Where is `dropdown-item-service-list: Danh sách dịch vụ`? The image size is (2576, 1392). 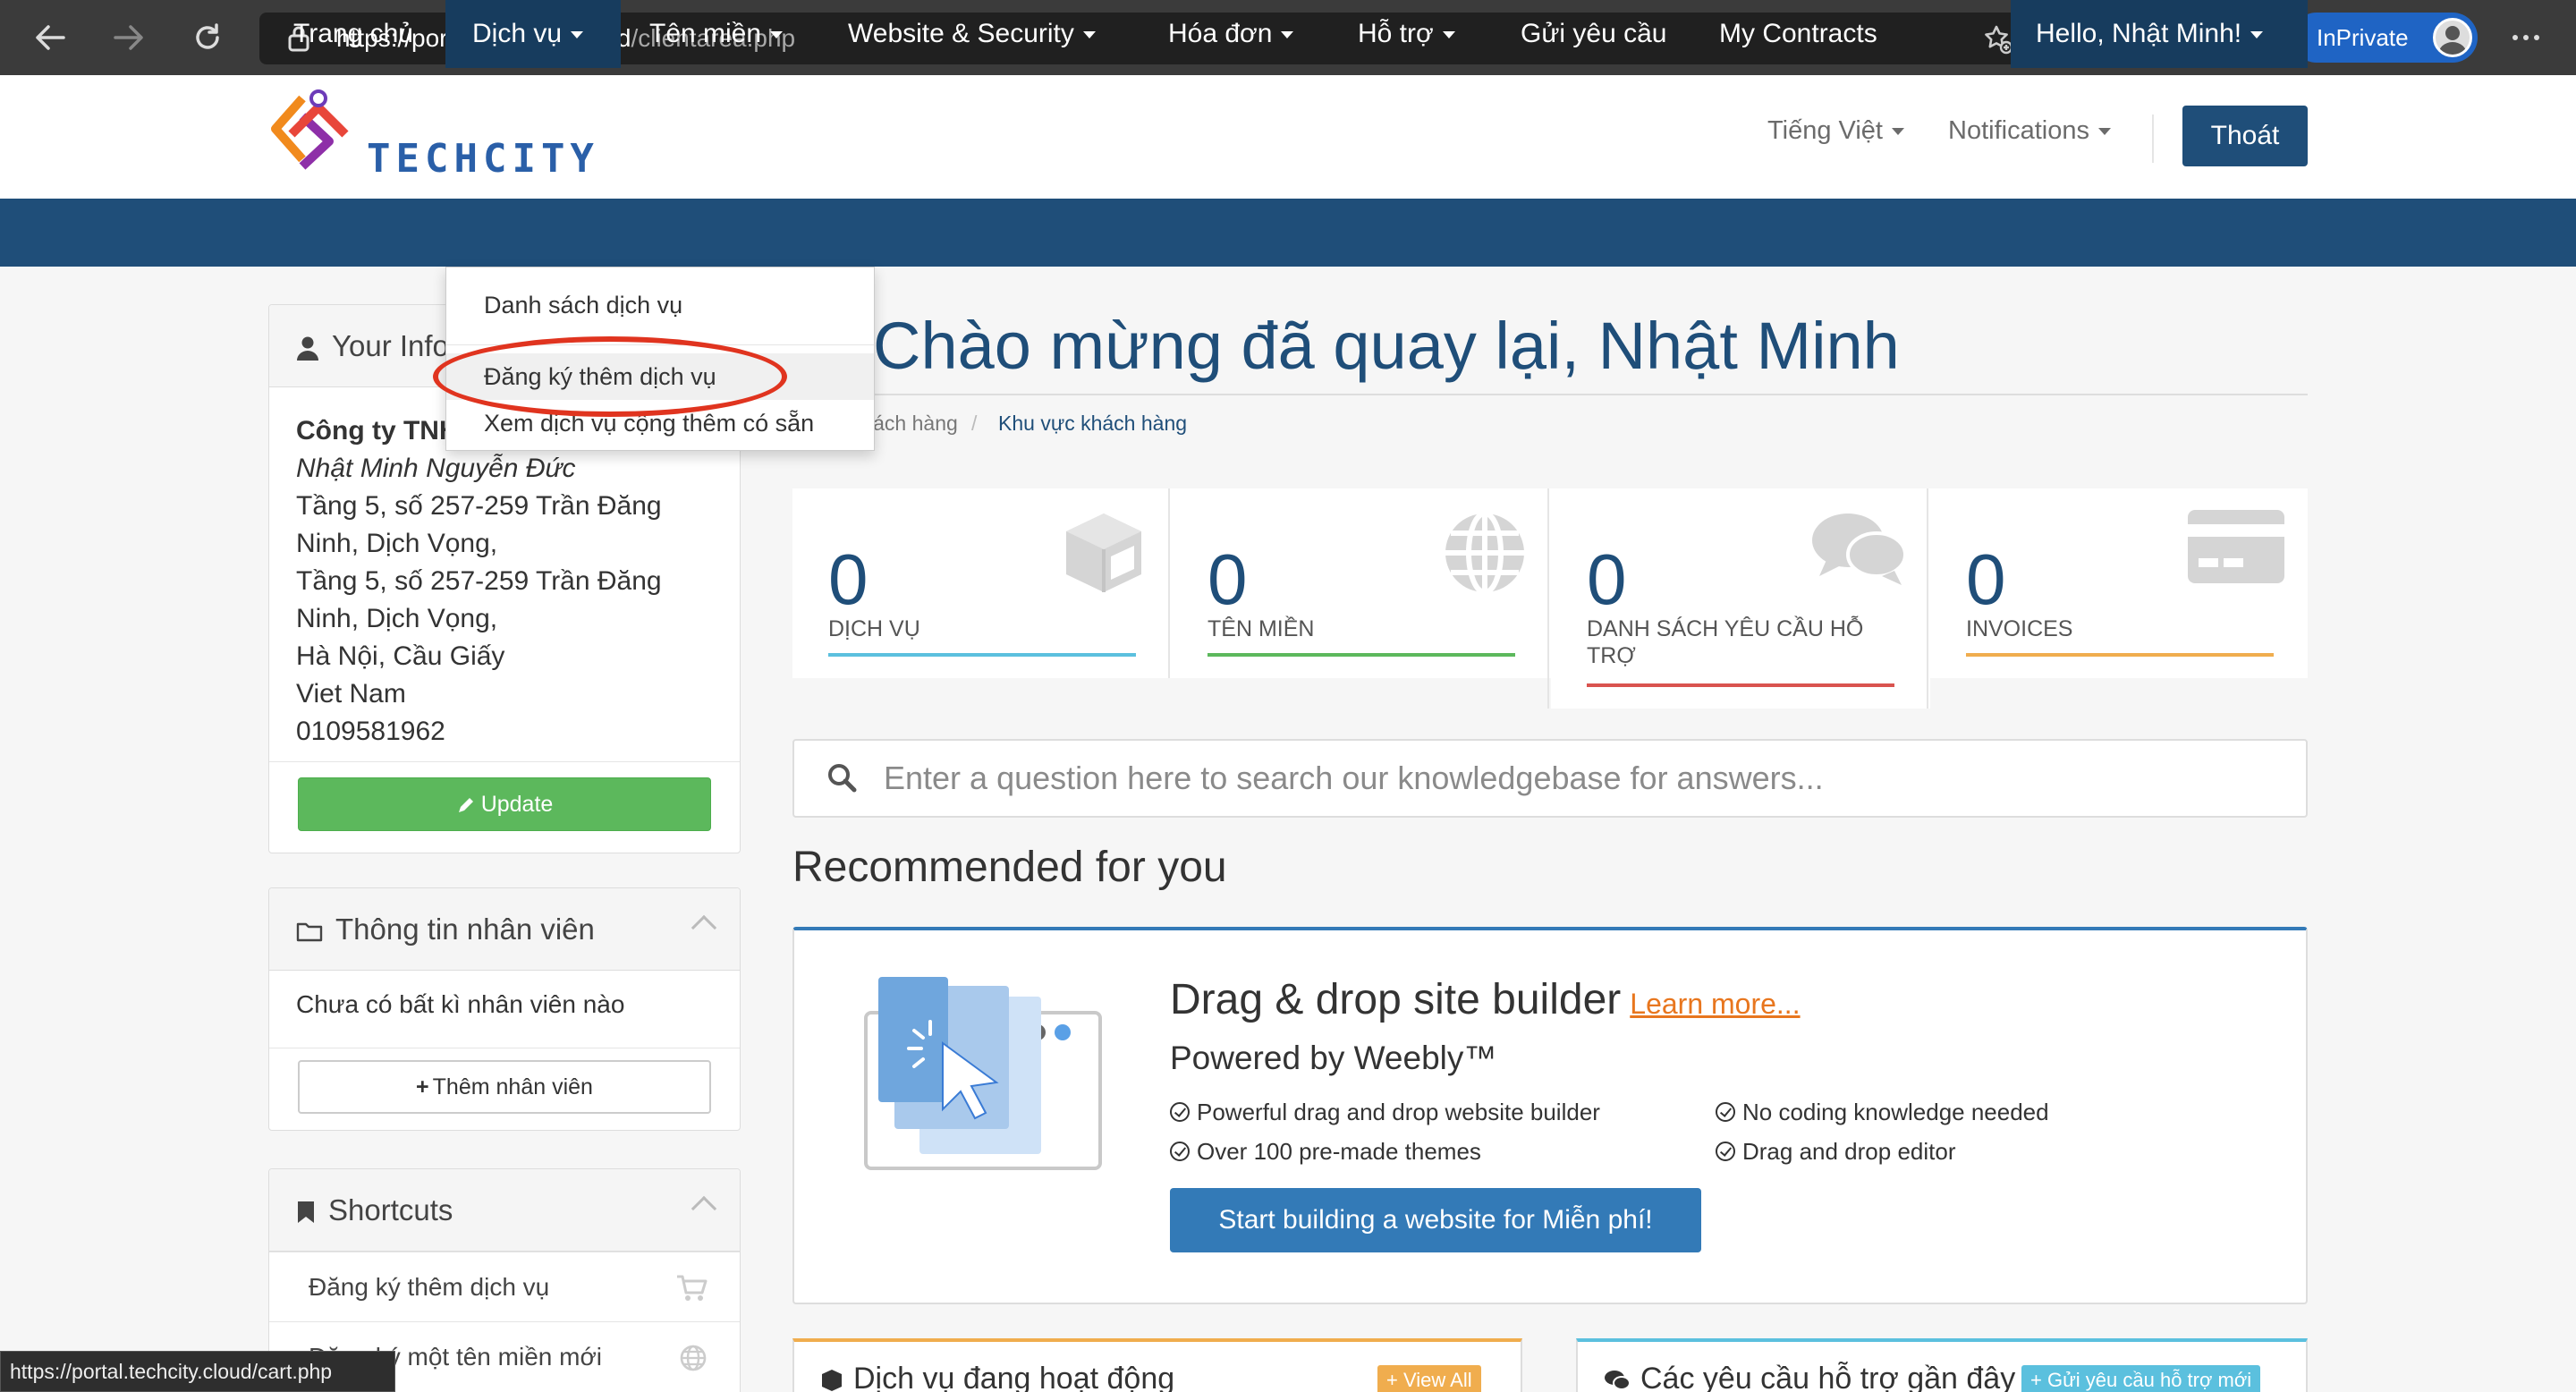
dropdown-item-service-list: Danh sách dịch vụ is located at coordinates (660, 305).